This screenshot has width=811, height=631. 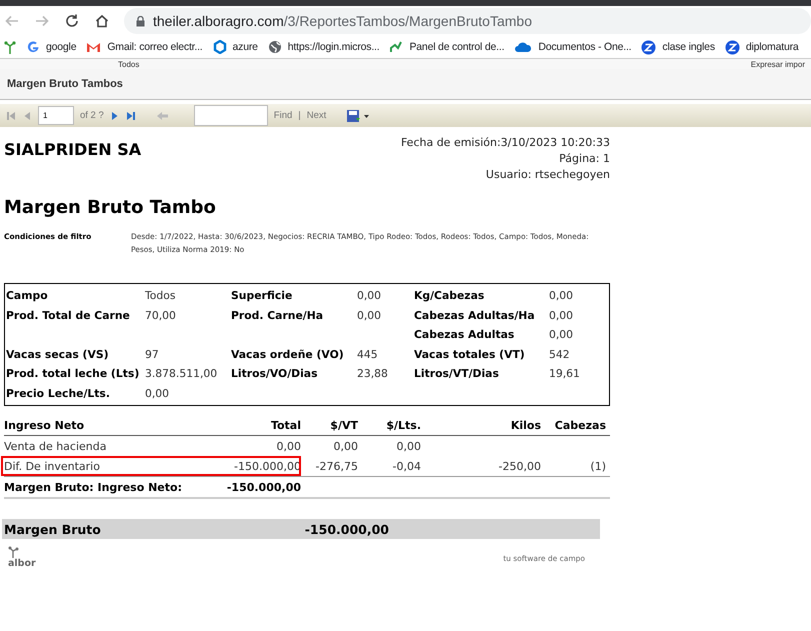 I want to click on report-title: Margen Bruto Tambo, so click(x=110, y=207).